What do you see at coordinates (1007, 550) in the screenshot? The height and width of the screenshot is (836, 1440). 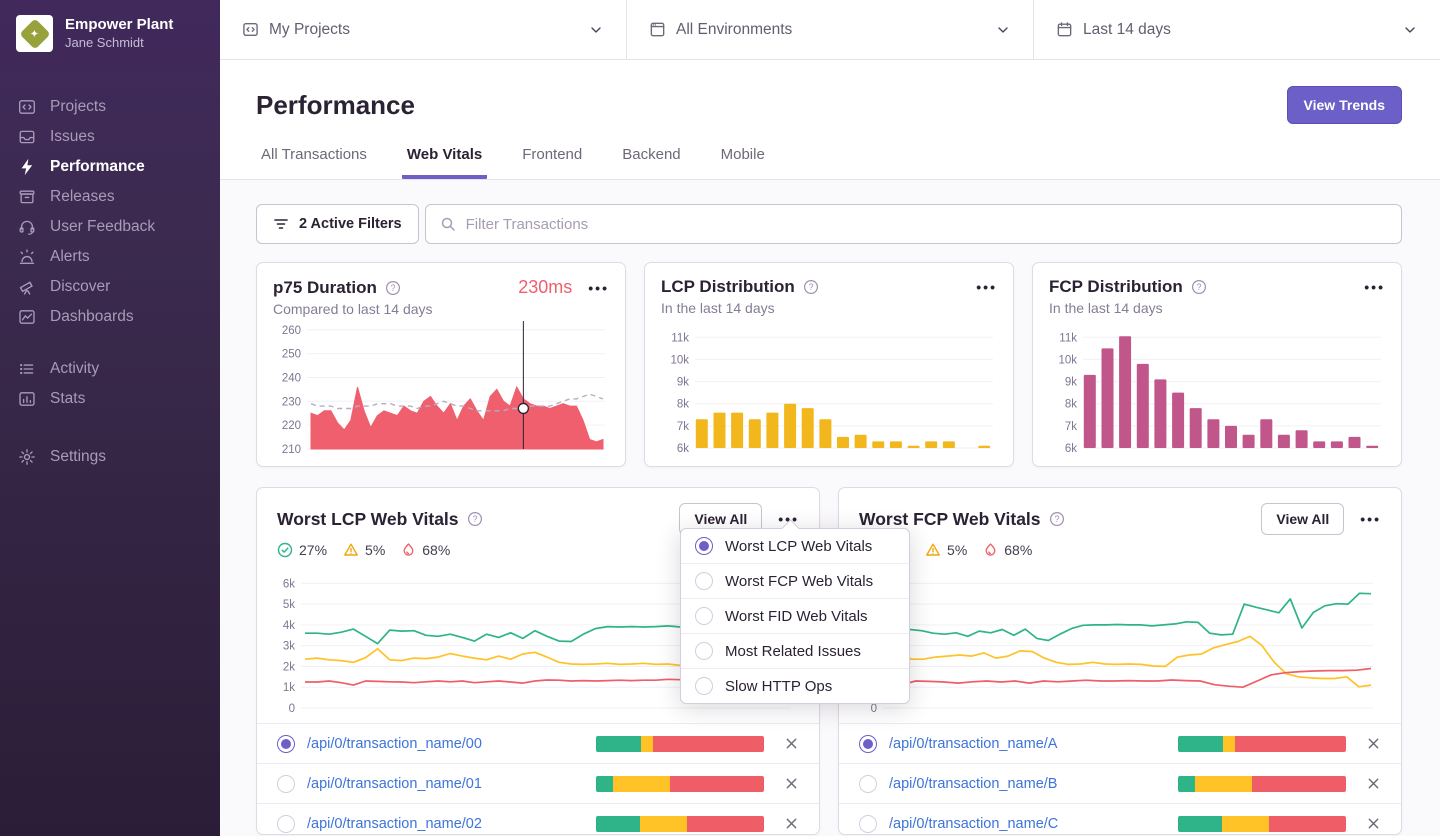 I see `poor-stat: 68%` at bounding box center [1007, 550].